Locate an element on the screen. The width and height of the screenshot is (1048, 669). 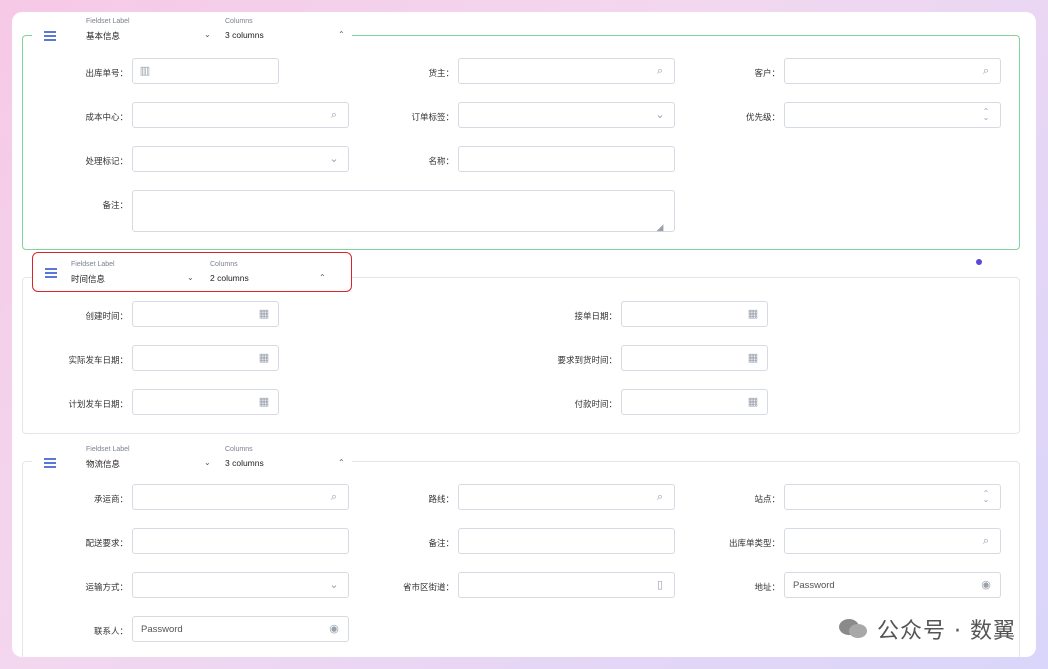
label-order-type: 出库单类型： is located at coordinates (754, 543).